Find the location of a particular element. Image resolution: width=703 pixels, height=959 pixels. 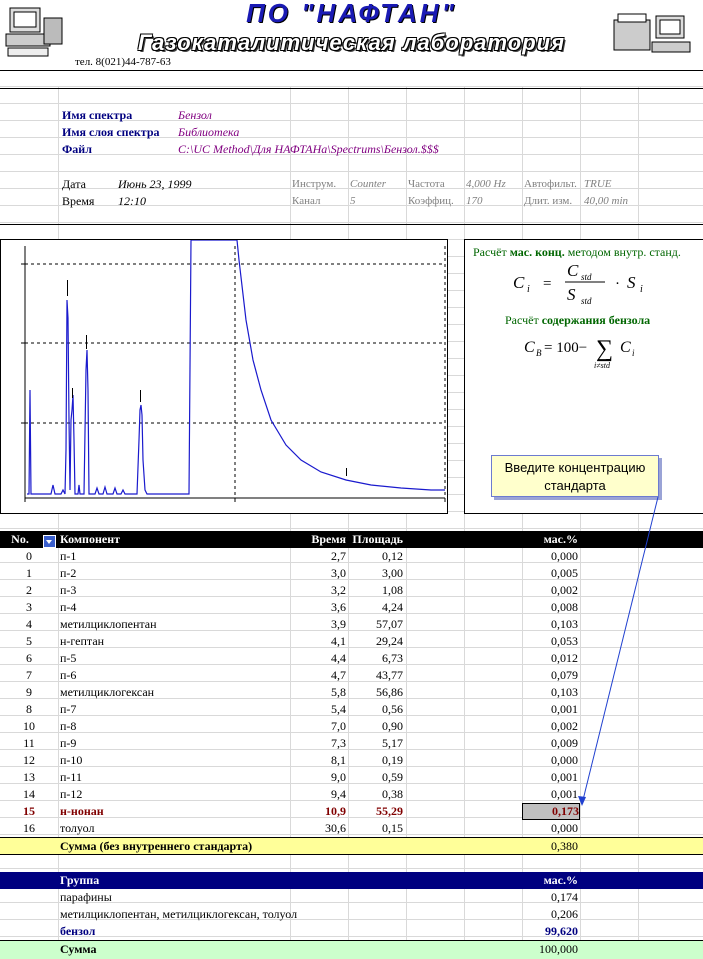

row-no: 12 is located at coordinates (29, 760).